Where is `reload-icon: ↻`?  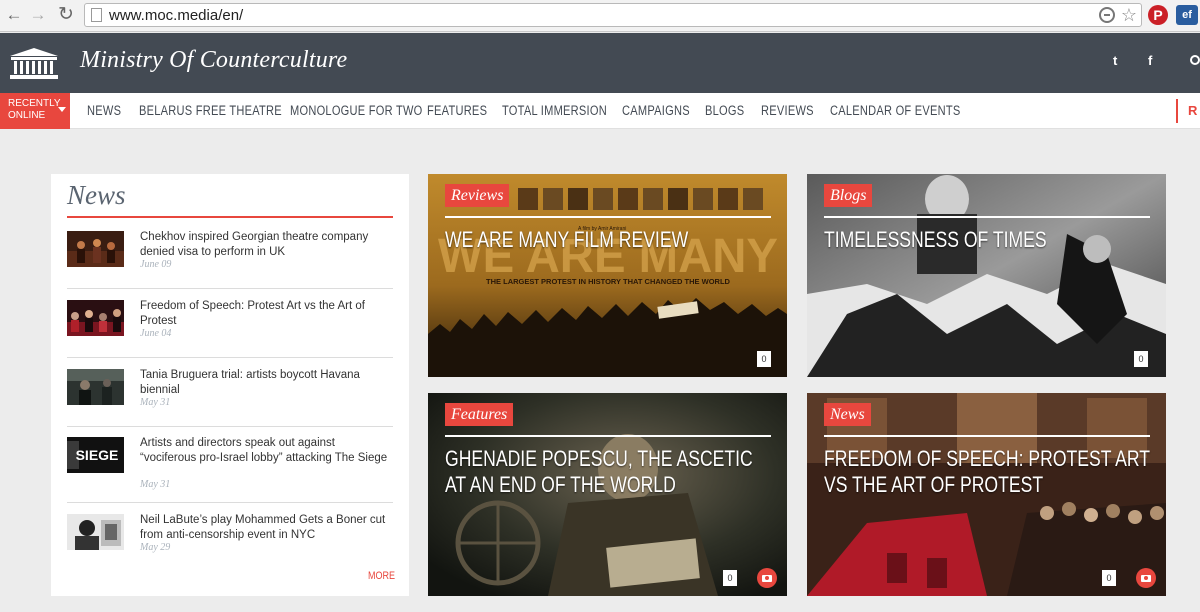 reload-icon: ↻ is located at coordinates (66, 15).